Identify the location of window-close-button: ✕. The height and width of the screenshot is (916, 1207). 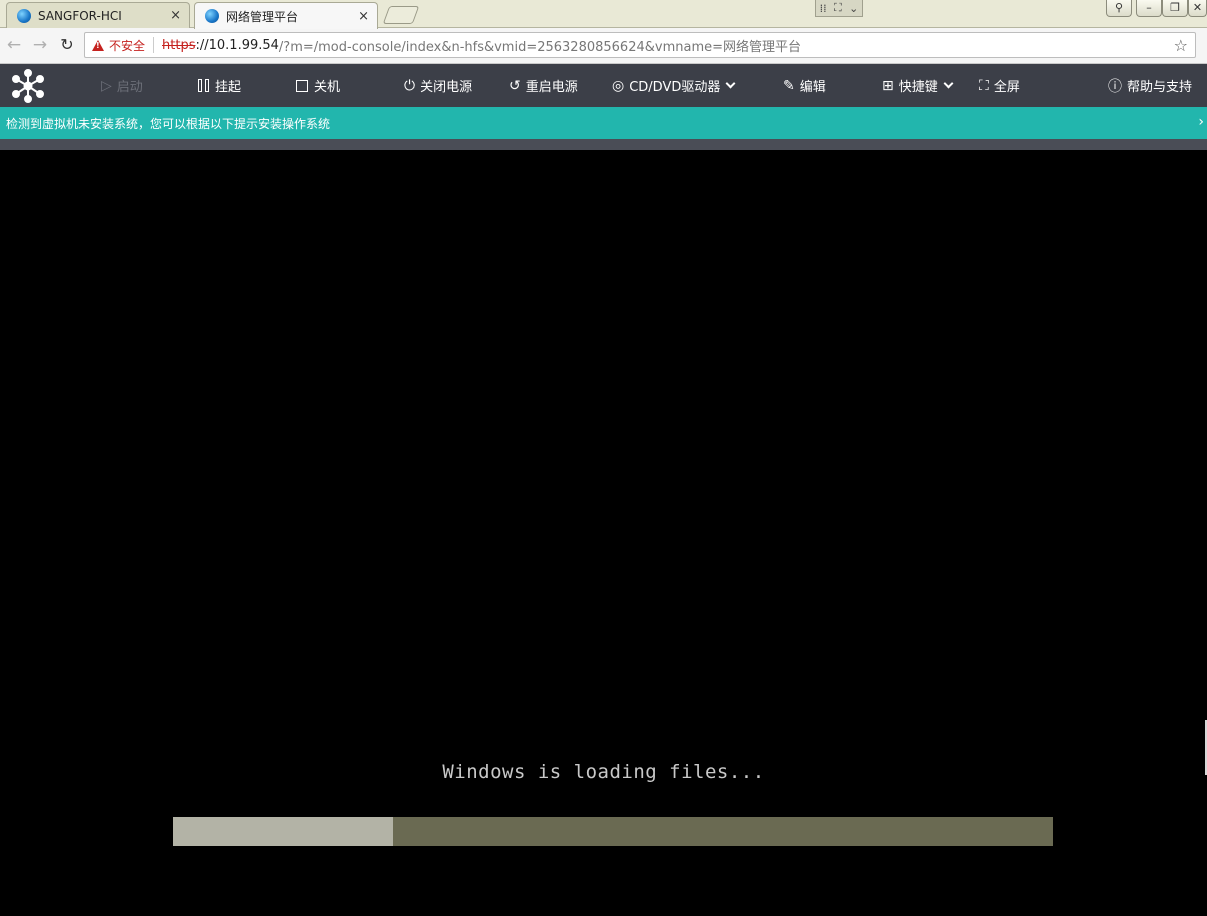
(1197, 8).